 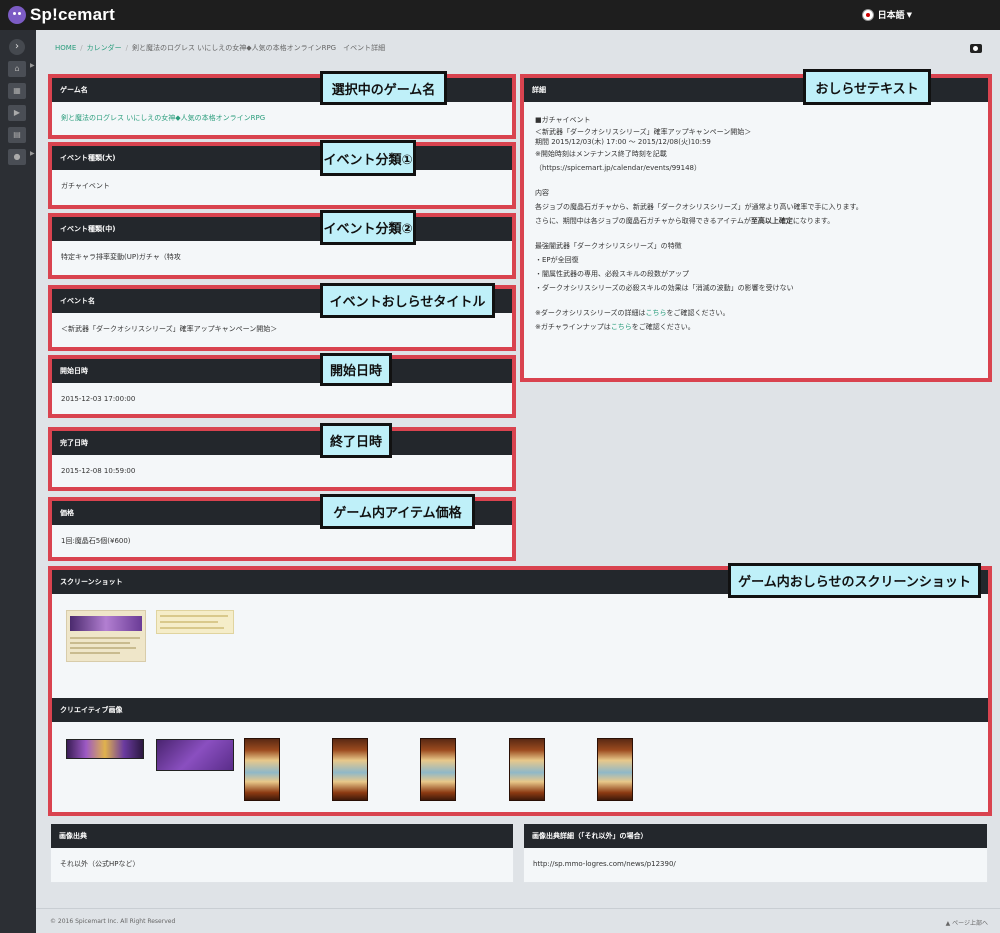 I want to click on home-icon: ⌂, so click(x=17, y=69).